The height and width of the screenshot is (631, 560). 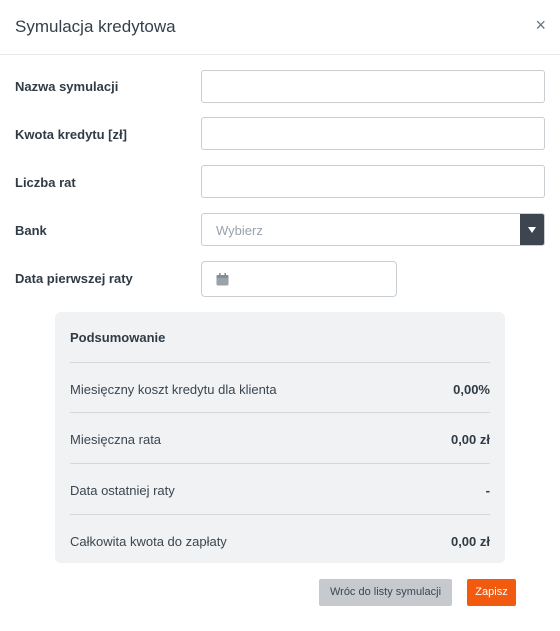 I want to click on installments-count-input, so click(x=373, y=181).